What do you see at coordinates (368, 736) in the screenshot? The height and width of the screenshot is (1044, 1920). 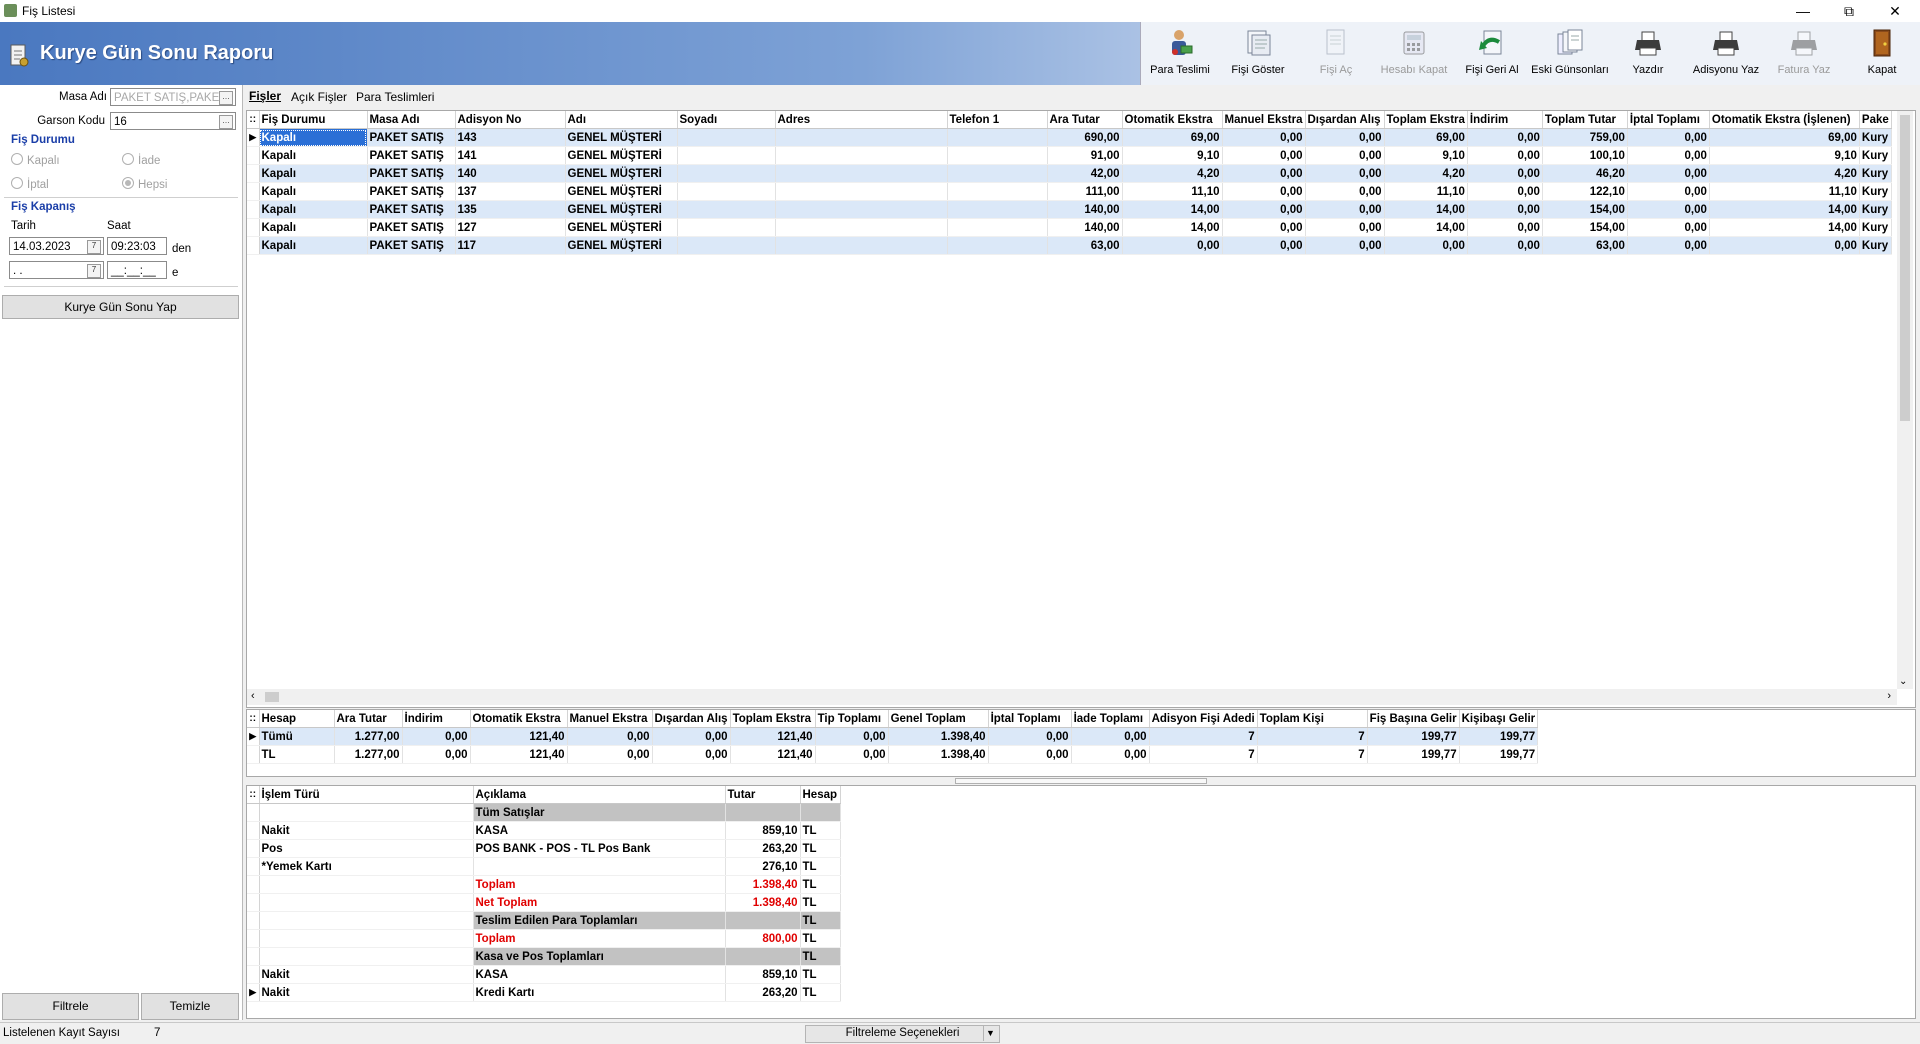 I see `table-cell: 1.277,00` at bounding box center [368, 736].